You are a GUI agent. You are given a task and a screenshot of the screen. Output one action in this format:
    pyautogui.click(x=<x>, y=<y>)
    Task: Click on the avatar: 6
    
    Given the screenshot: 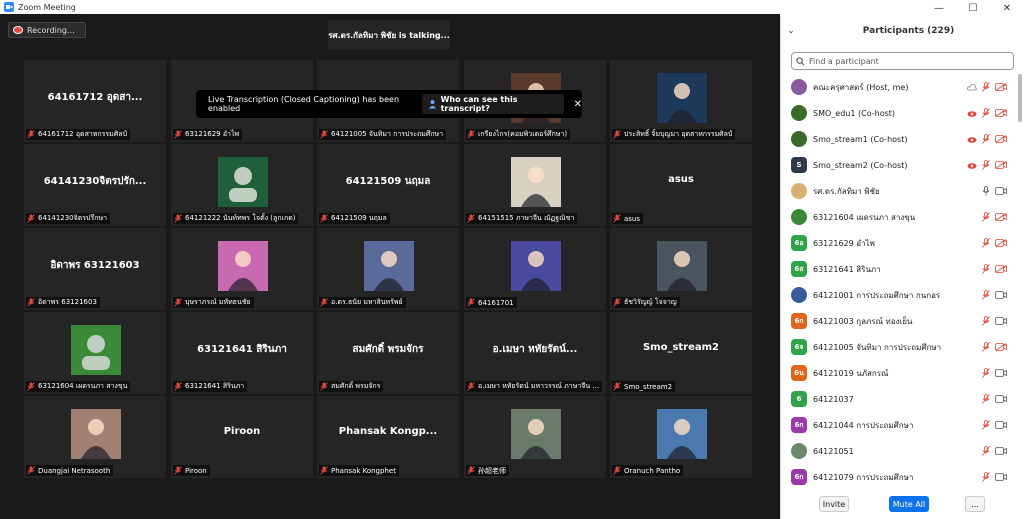 What is the action you would take?
    pyautogui.click(x=799, y=399)
    